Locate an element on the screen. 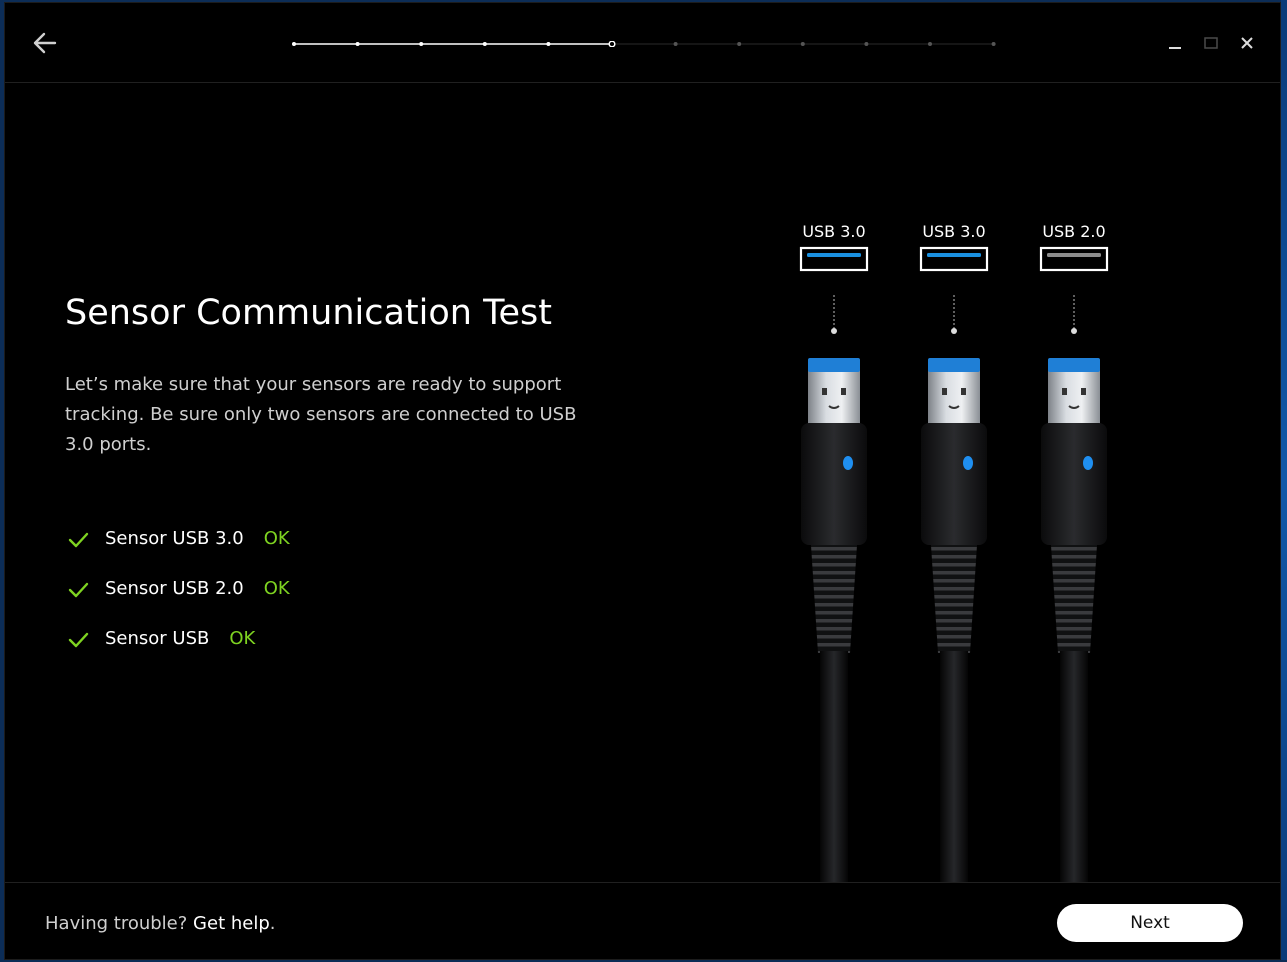 The image size is (1287, 962). help-prompt: Having trouble? is located at coordinates (119, 923).